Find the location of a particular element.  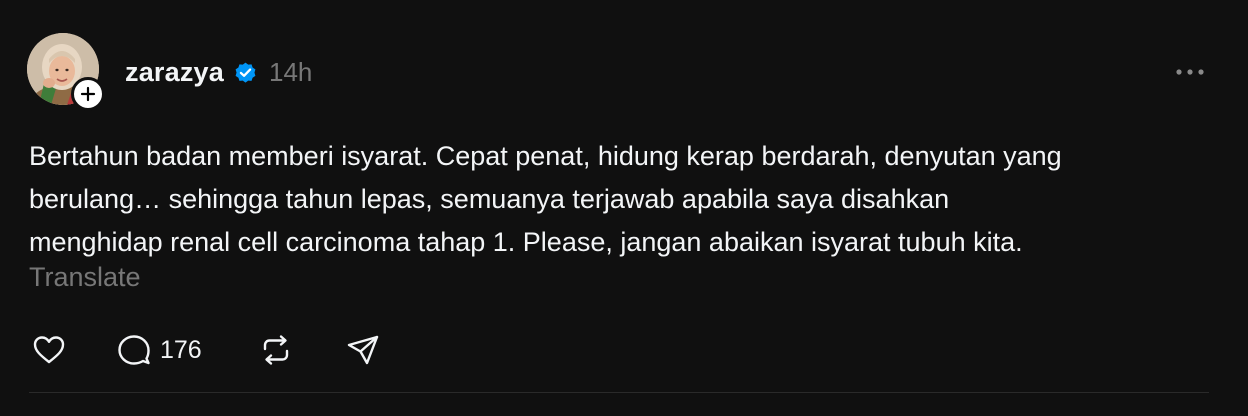

send-icon is located at coordinates (363, 350).